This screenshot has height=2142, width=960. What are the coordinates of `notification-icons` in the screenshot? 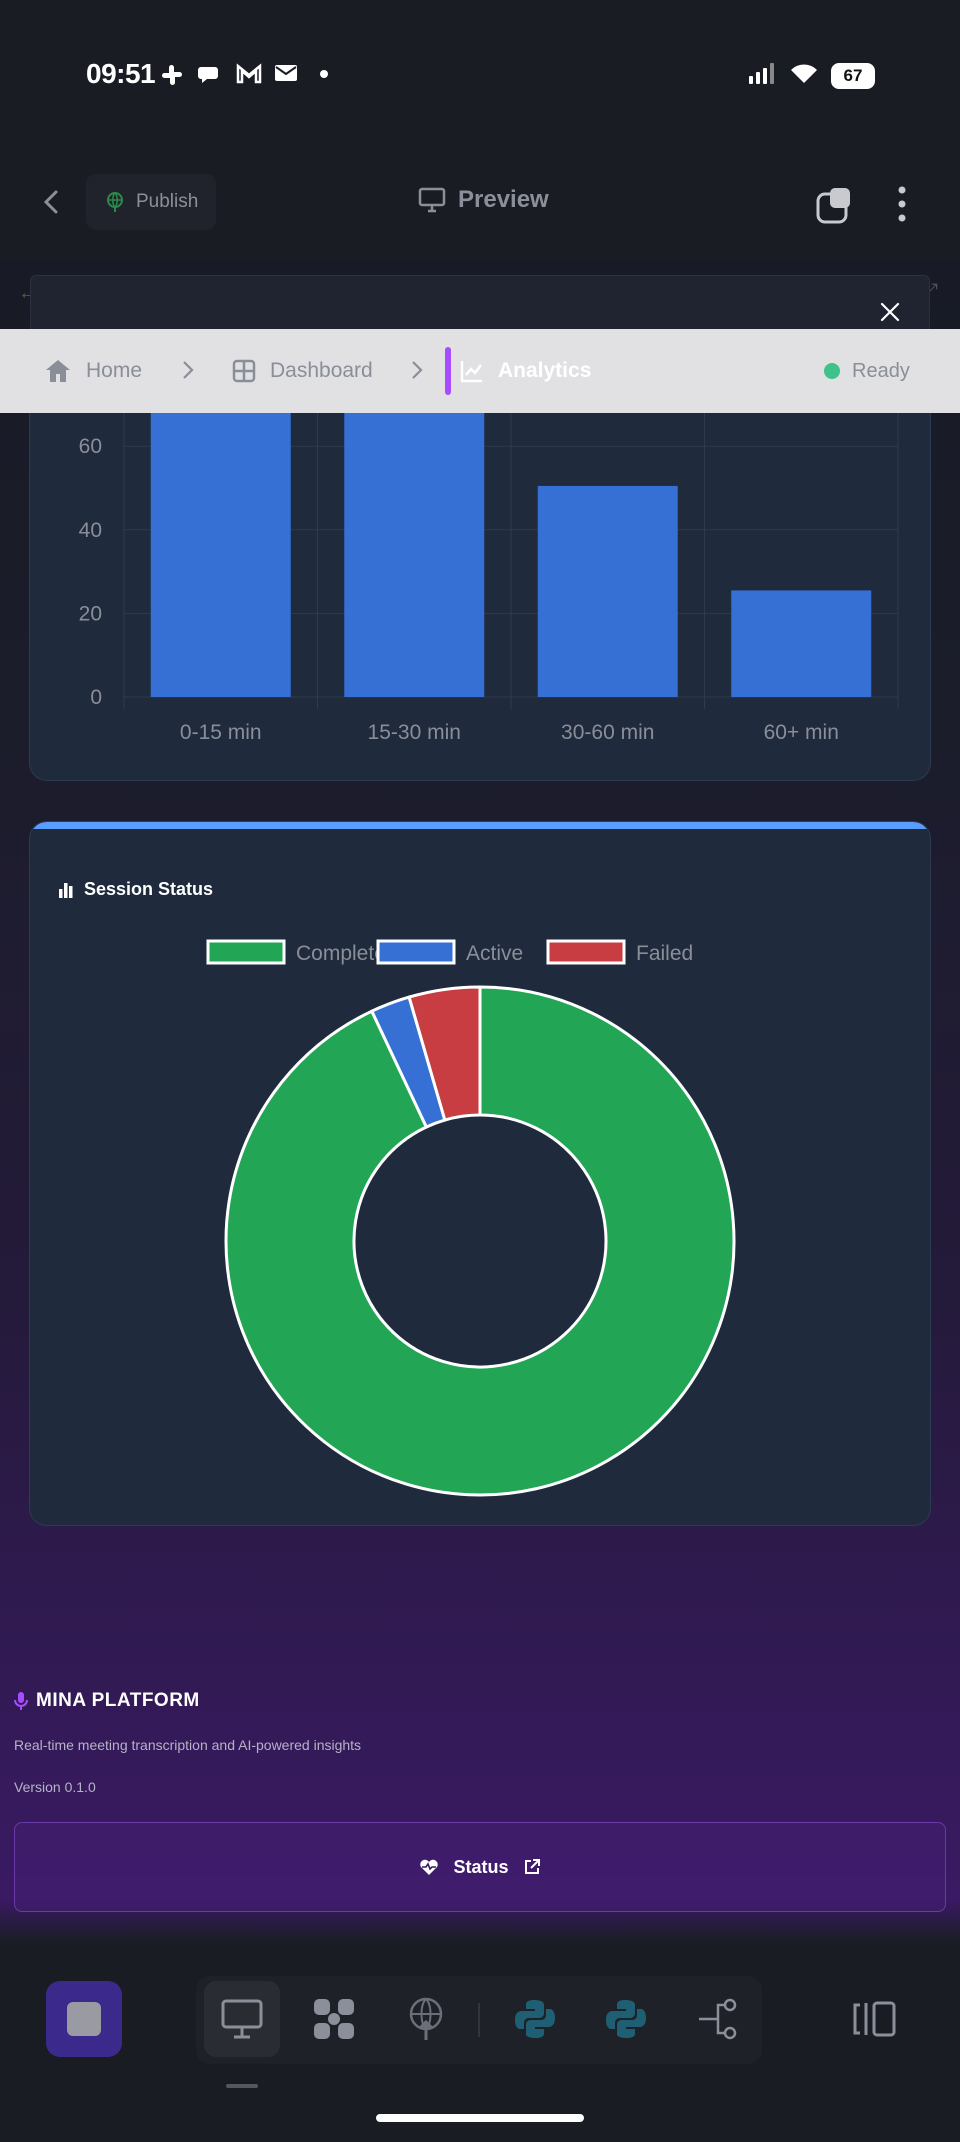 It's located at (248, 74).